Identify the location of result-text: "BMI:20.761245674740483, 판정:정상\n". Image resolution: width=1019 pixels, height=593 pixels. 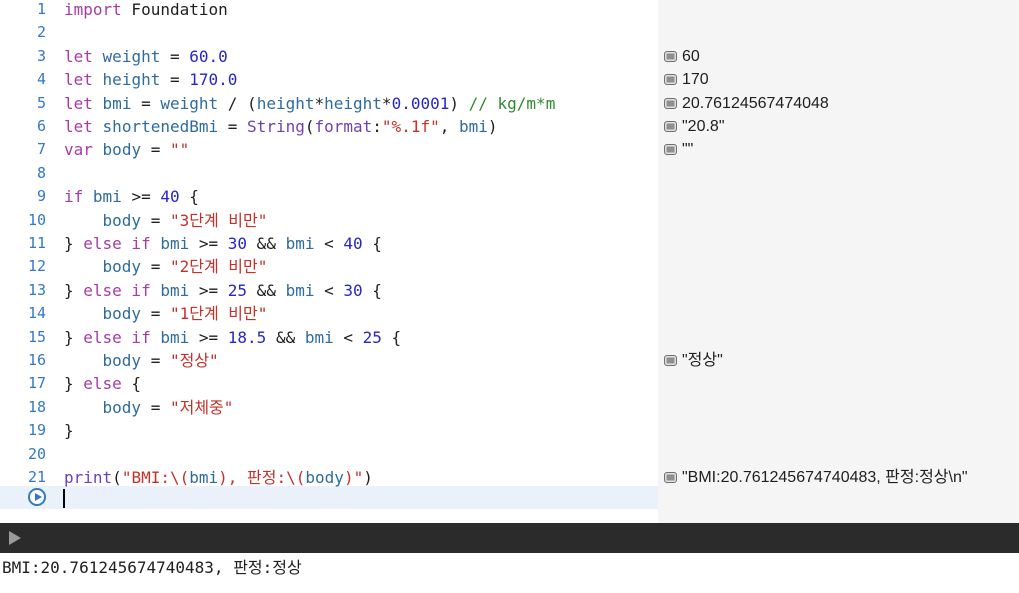
(825, 477).